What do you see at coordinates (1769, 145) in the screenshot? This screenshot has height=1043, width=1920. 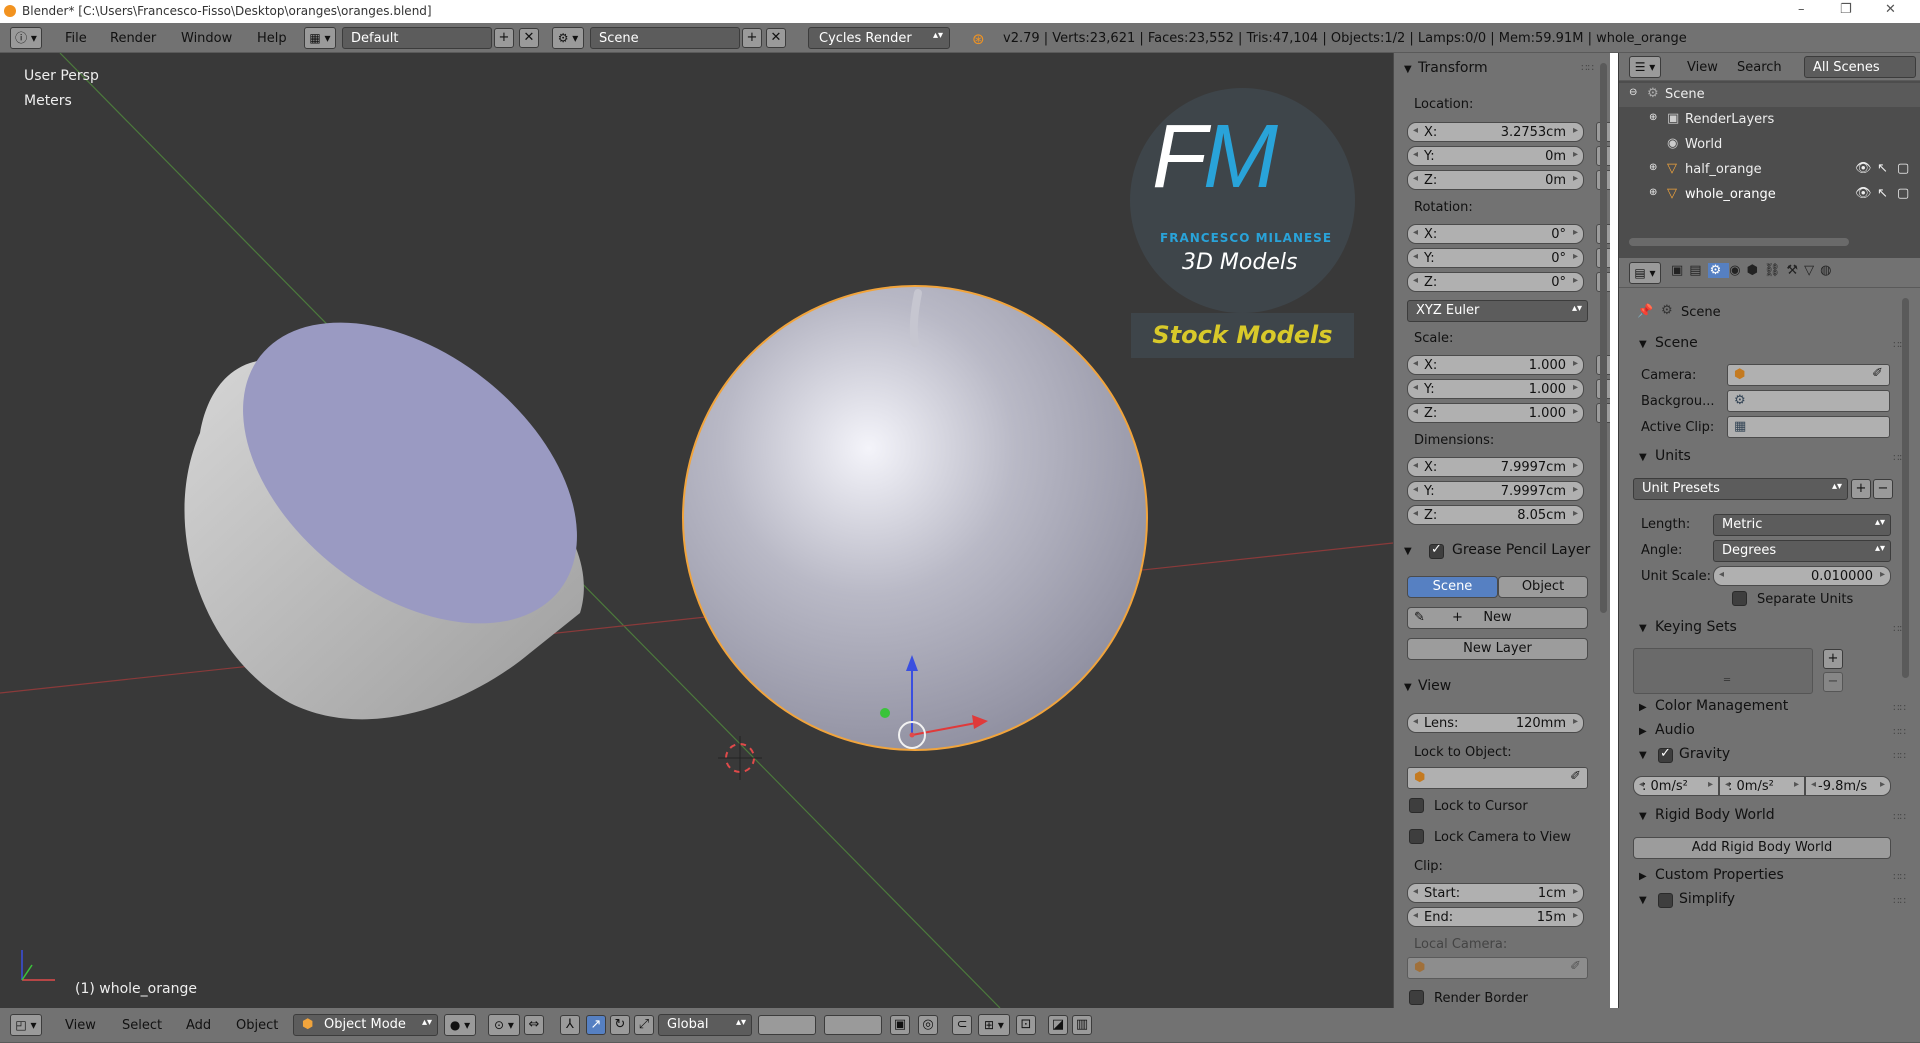 I see `outliner-row-world: ◉ World` at bounding box center [1769, 145].